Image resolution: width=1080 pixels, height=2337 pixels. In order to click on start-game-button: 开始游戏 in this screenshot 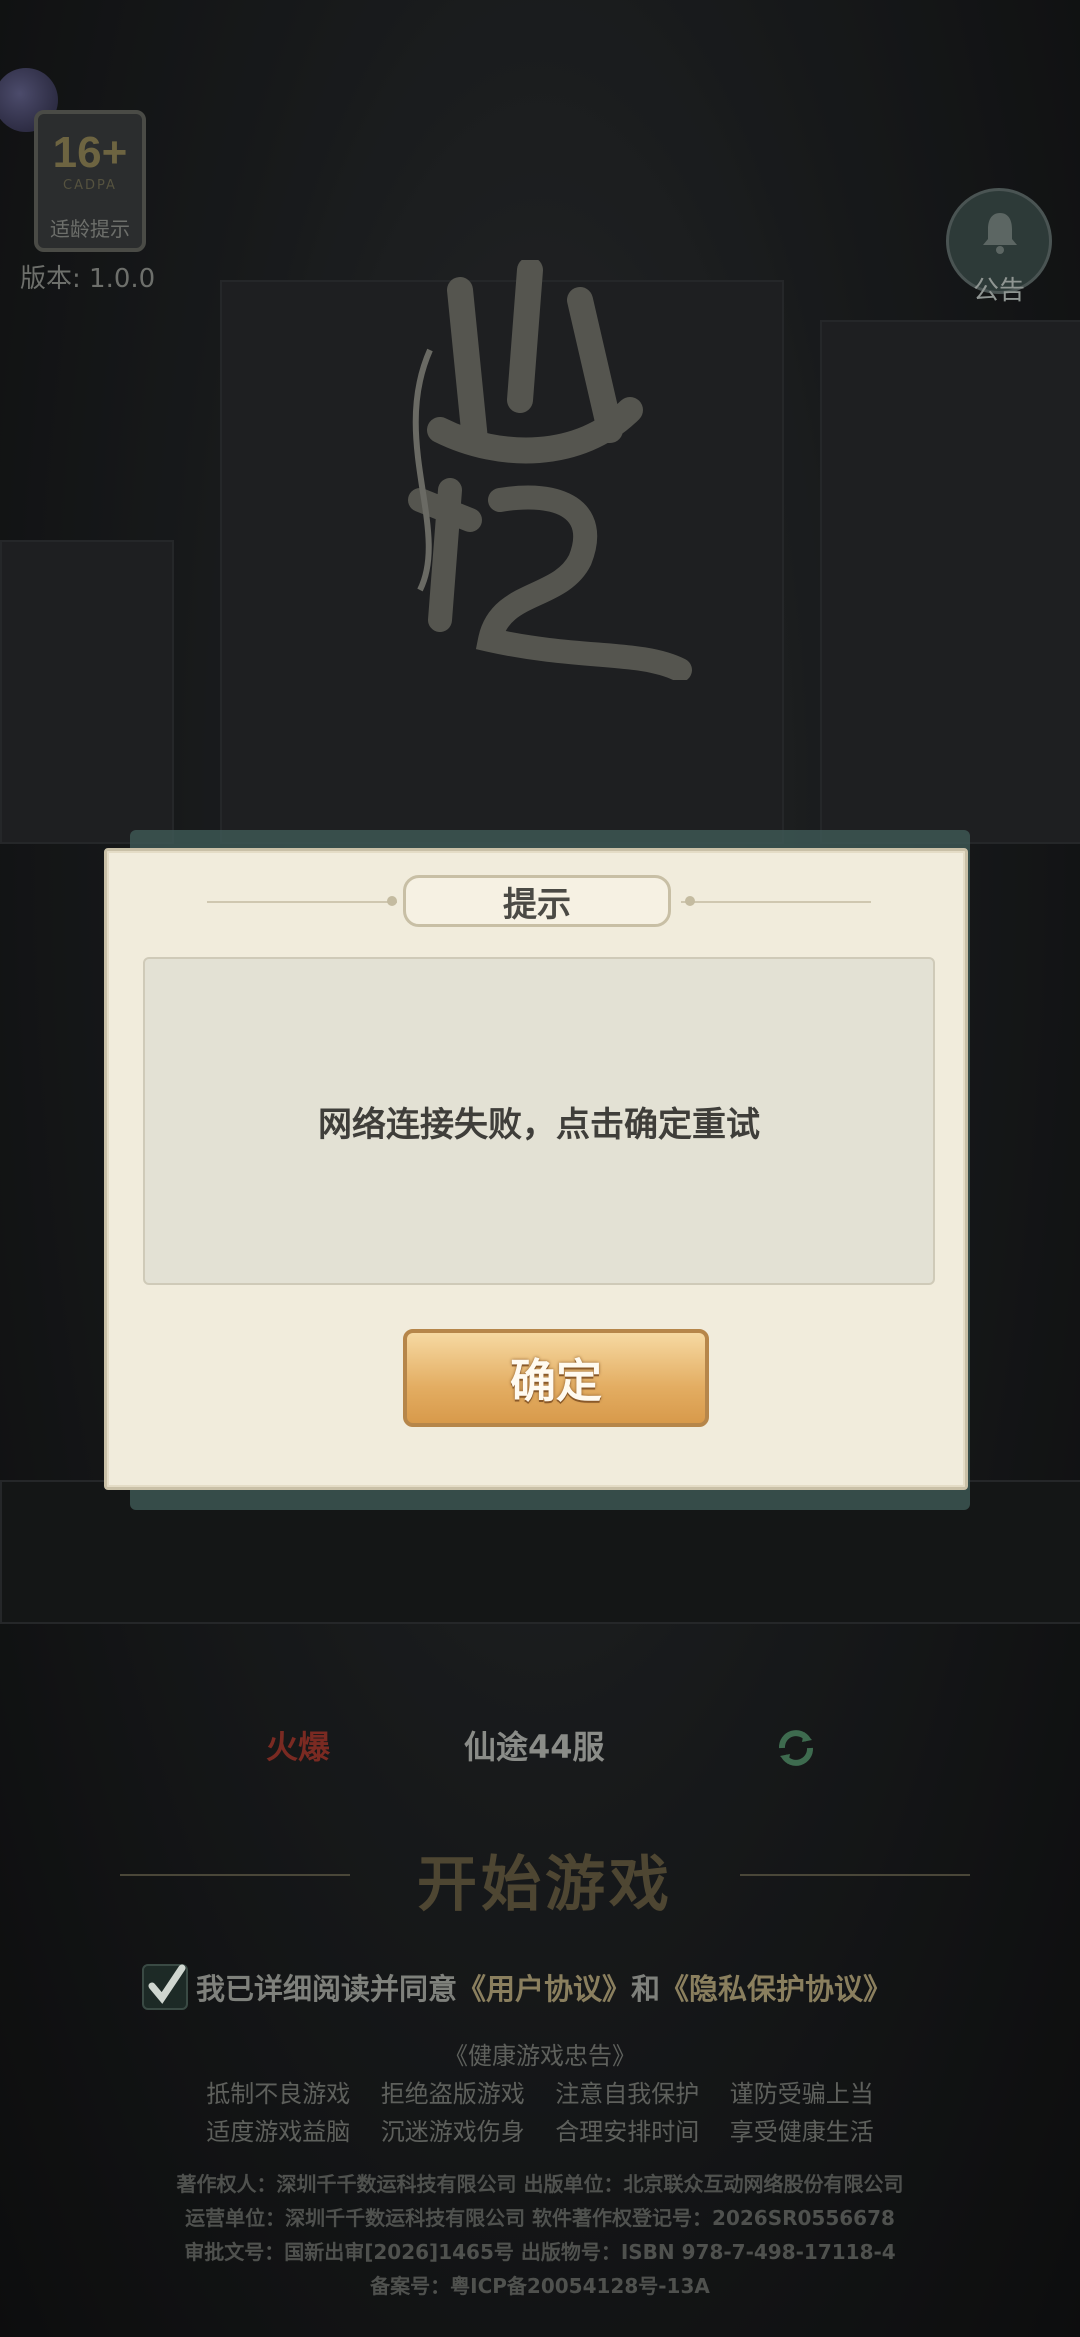, I will do `click(545, 1881)`.